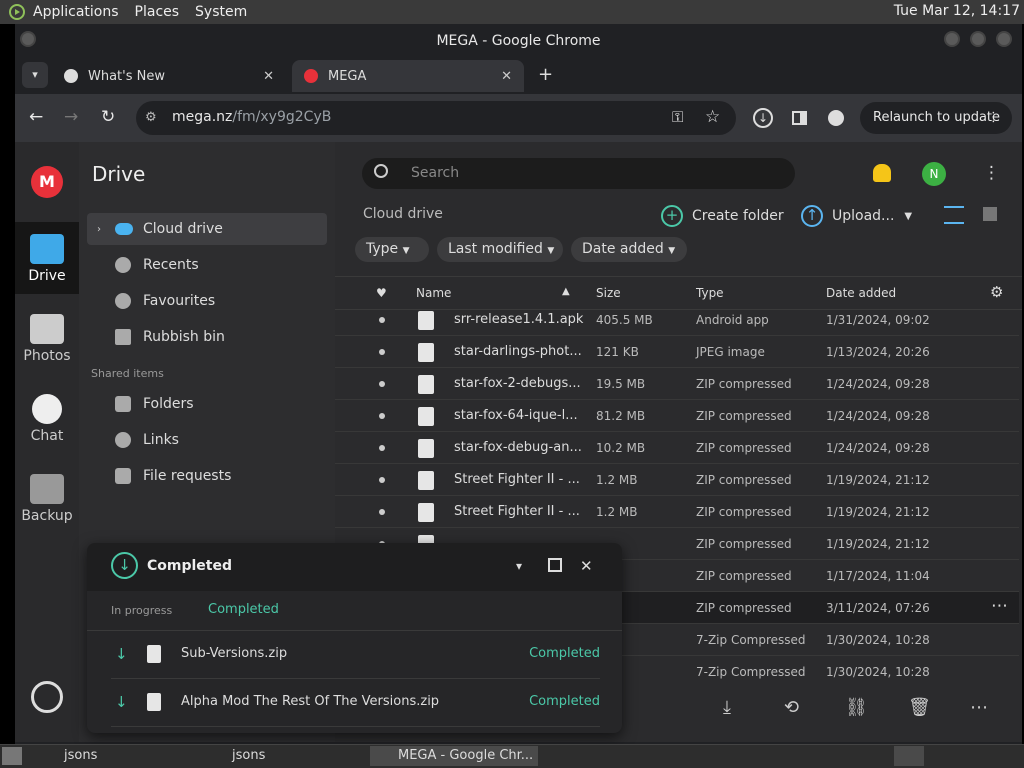 This screenshot has width=1024, height=768. I want to click on breadcrumb: Cloud drive, so click(403, 214).